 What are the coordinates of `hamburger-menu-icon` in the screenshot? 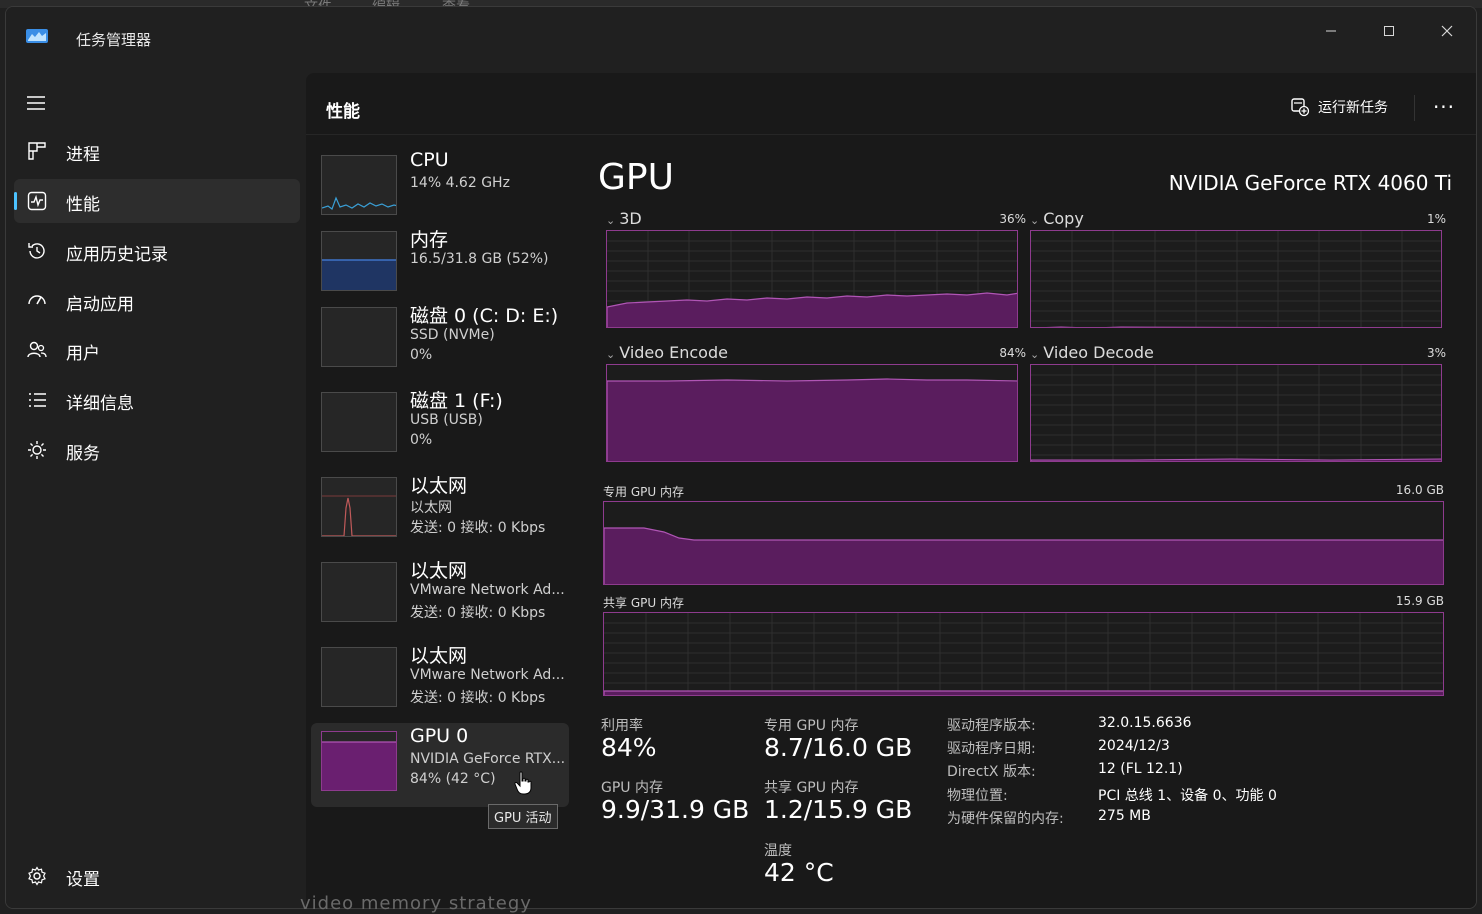 It's located at (36, 103).